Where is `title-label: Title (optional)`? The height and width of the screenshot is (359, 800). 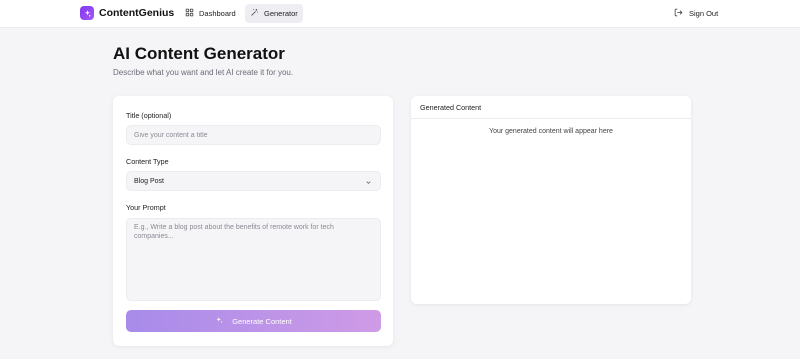 title-label: Title (optional) is located at coordinates (149, 115).